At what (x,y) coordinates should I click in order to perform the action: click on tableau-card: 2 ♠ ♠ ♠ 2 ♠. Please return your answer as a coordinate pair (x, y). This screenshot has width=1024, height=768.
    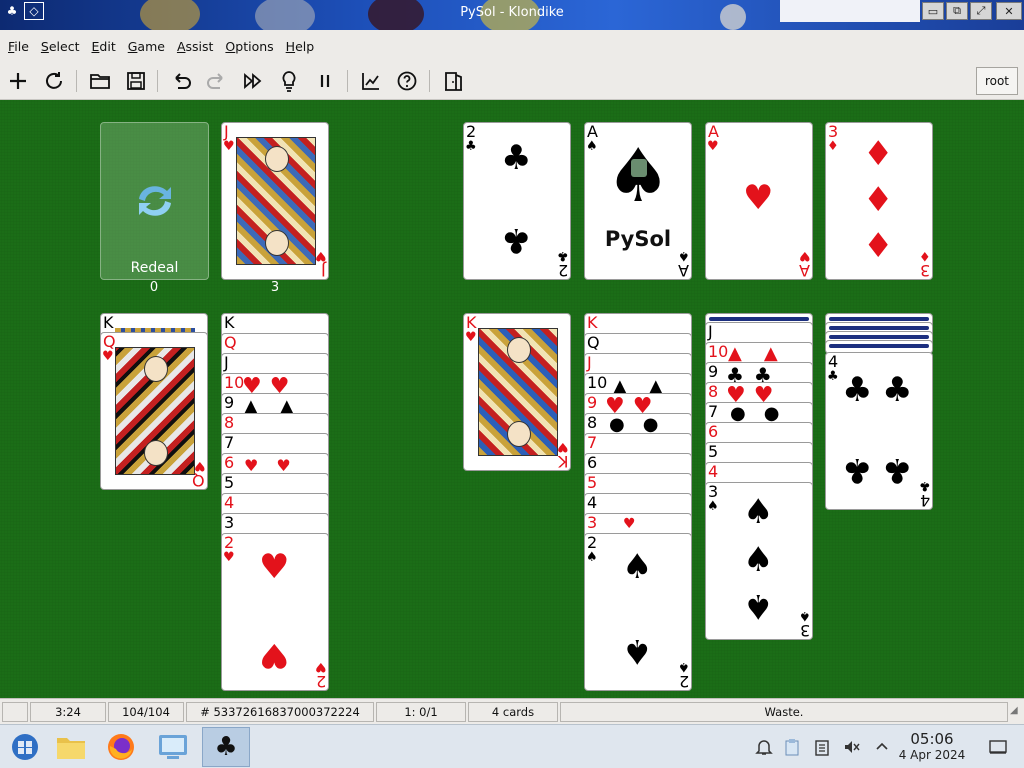
    Looking at the image, I should click on (638, 612).